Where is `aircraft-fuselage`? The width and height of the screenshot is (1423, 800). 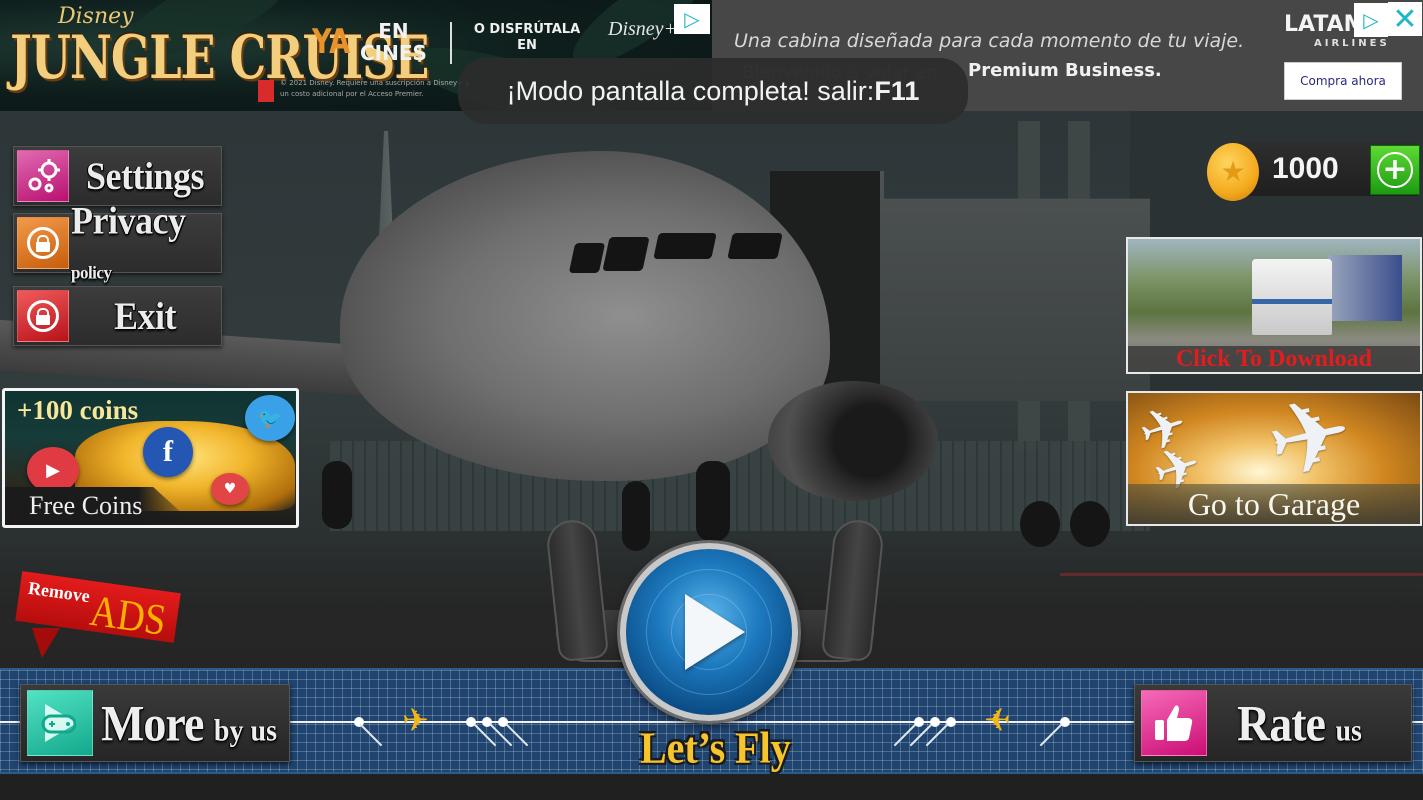
aircraft-fuselage is located at coordinates (585, 316).